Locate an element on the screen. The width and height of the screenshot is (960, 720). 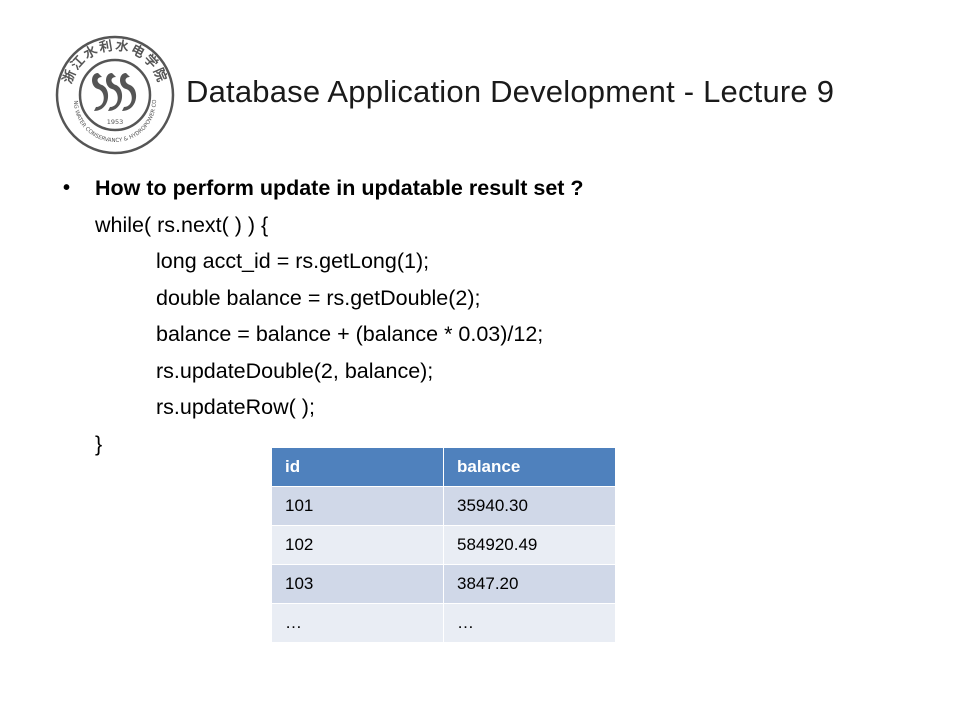
table-row: 103 3847.20 is located at coordinates (443, 584).